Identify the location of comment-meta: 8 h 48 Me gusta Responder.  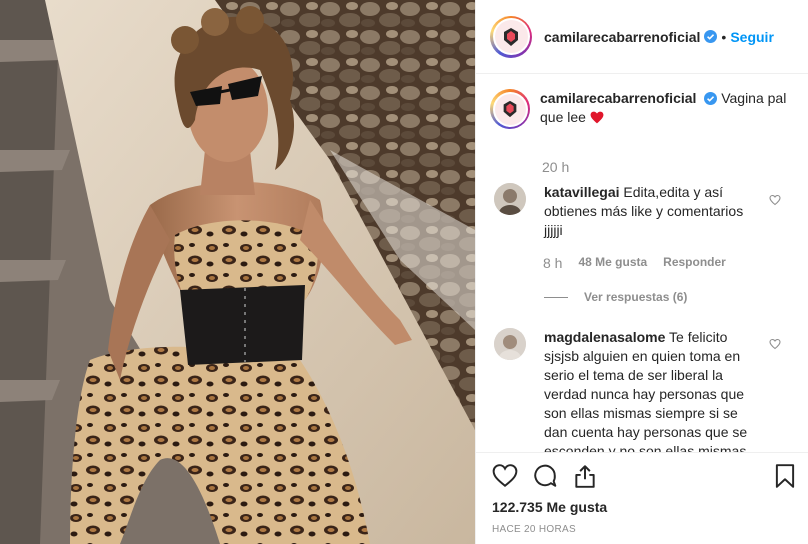
(634, 263).